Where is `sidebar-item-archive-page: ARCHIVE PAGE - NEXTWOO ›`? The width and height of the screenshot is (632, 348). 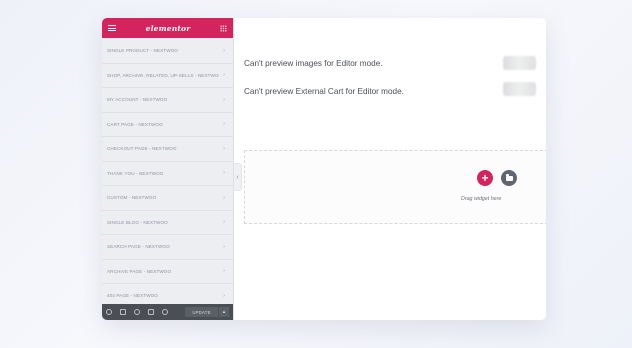
sidebar-item-archive-page: ARCHIVE PAGE - NEXTWOO › is located at coordinates (167, 271).